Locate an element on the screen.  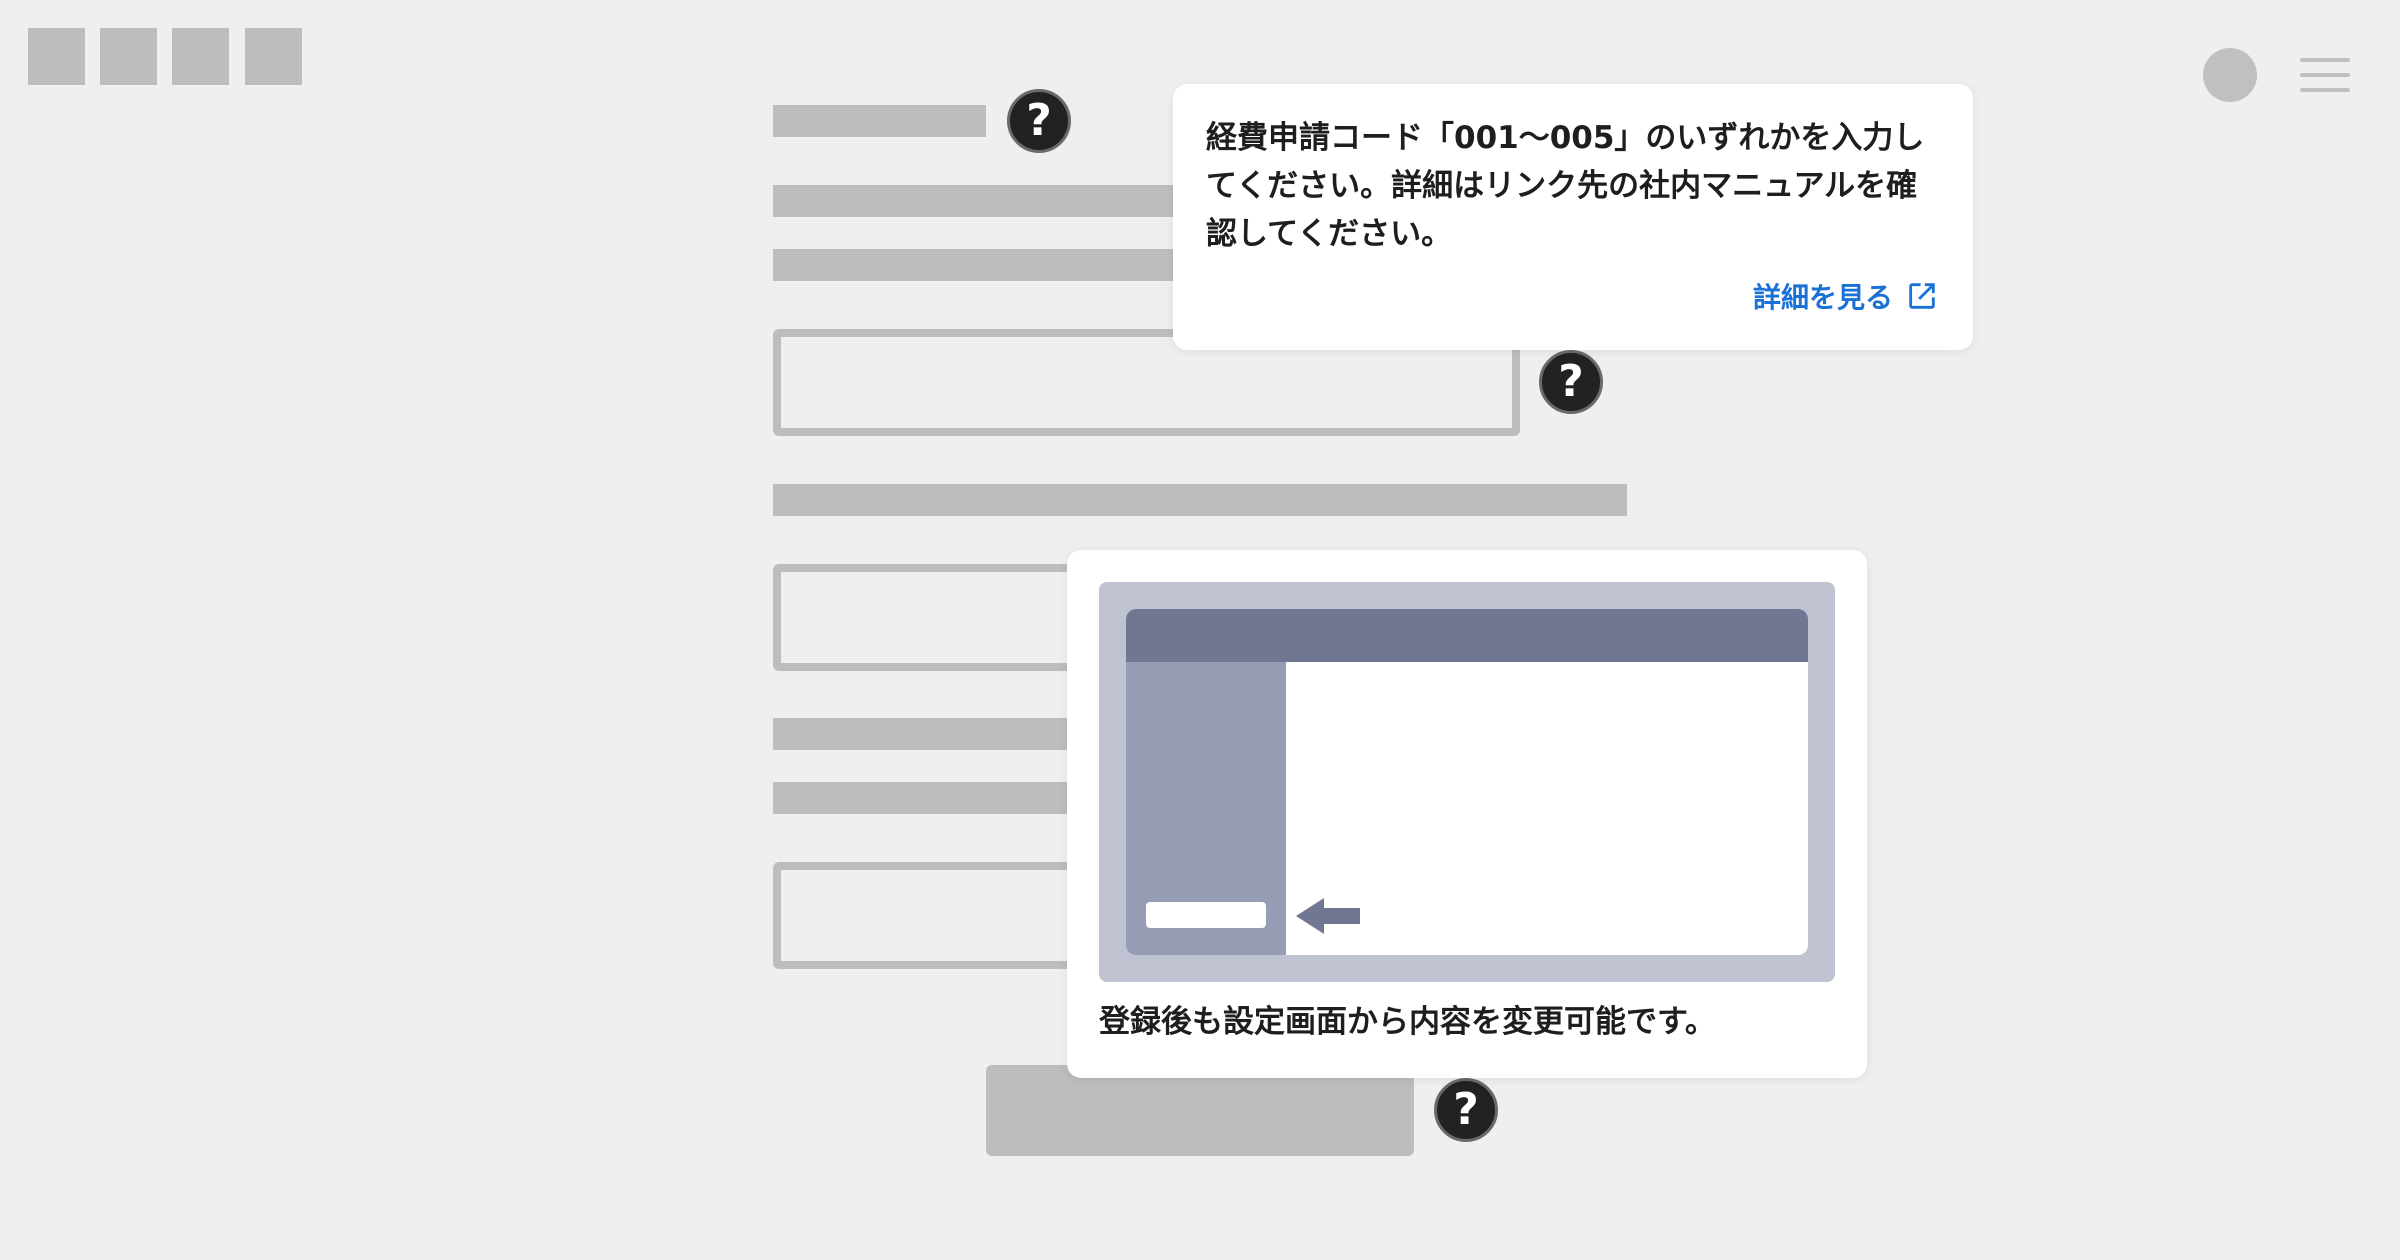
hamburger-menu-icon is located at coordinates (2325, 75).